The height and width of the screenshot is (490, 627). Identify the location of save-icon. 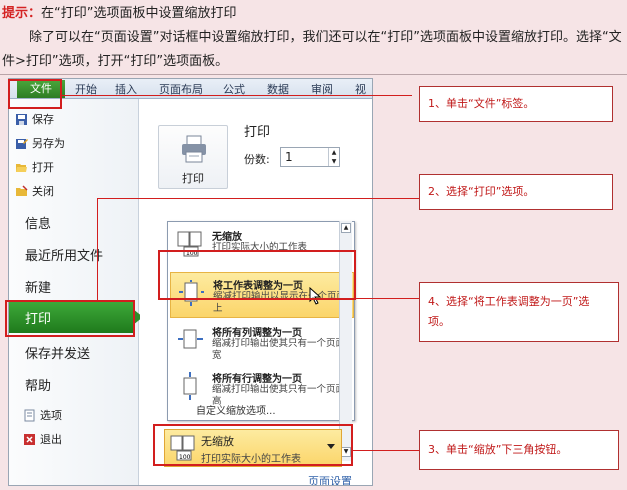
(21, 119).